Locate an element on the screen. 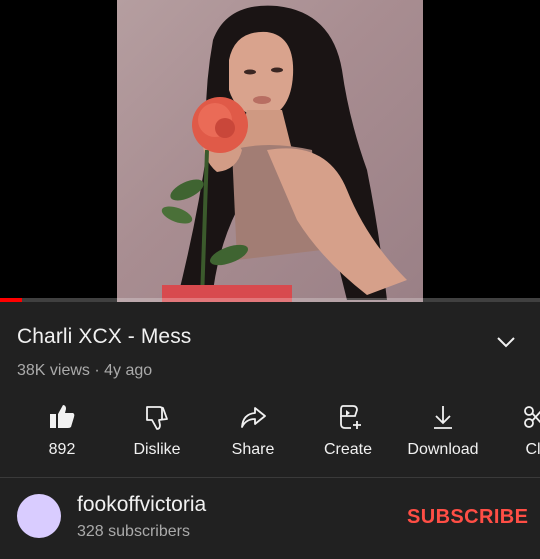 The image size is (540, 559). channel-name: fookoffvictoria is located at coordinates (141, 505).